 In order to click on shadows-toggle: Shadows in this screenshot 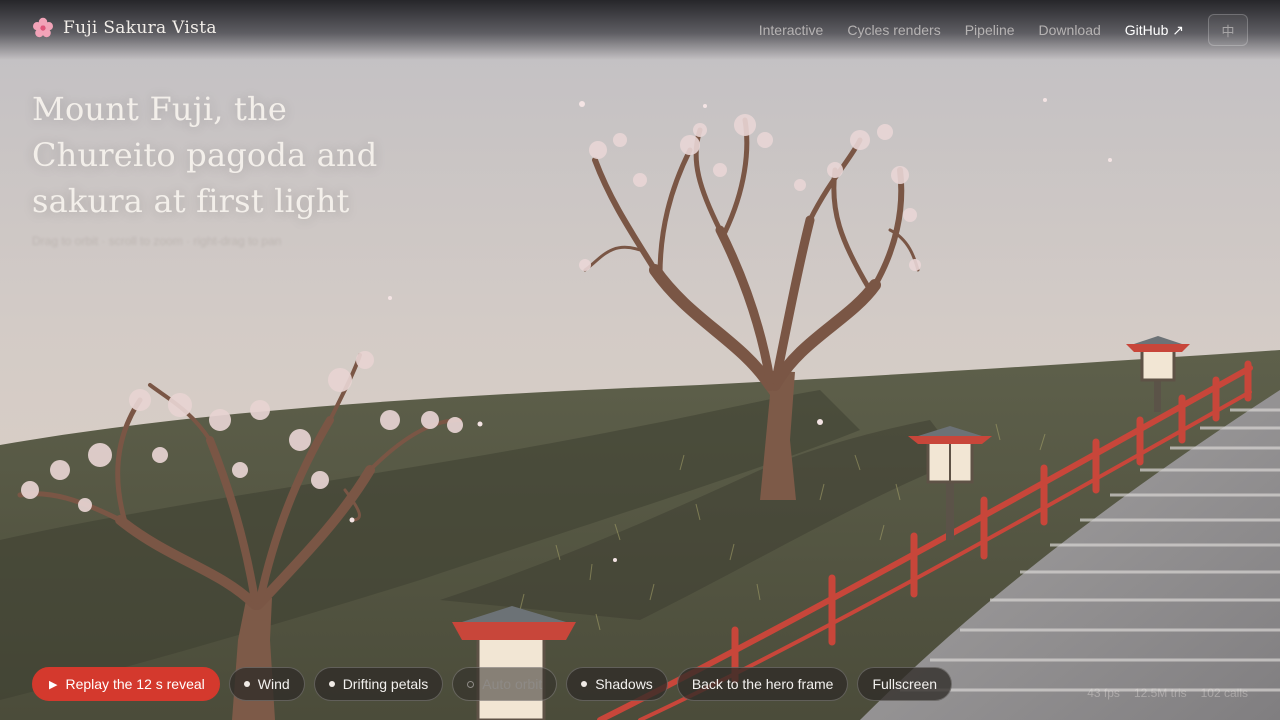, I will do `click(617, 684)`.